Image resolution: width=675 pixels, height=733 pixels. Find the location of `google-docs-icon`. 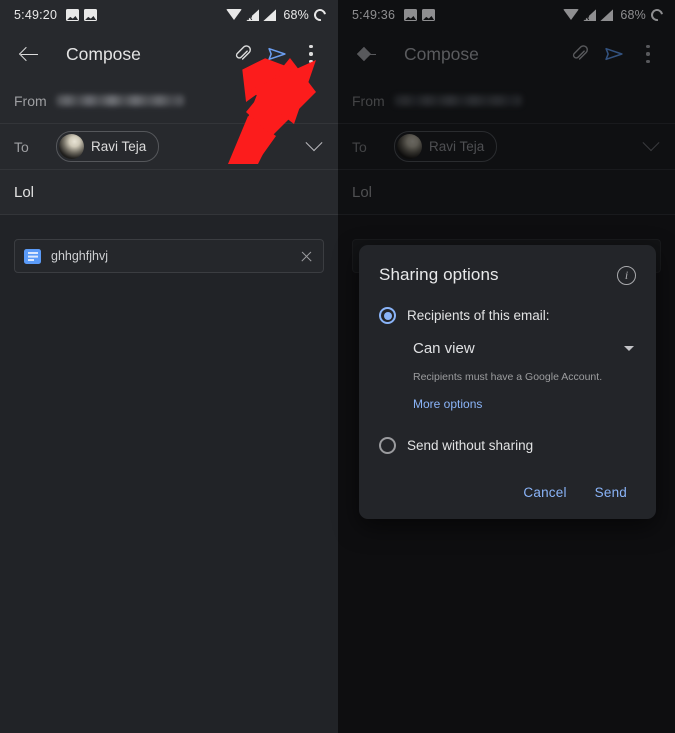

google-docs-icon is located at coordinates (32, 256).